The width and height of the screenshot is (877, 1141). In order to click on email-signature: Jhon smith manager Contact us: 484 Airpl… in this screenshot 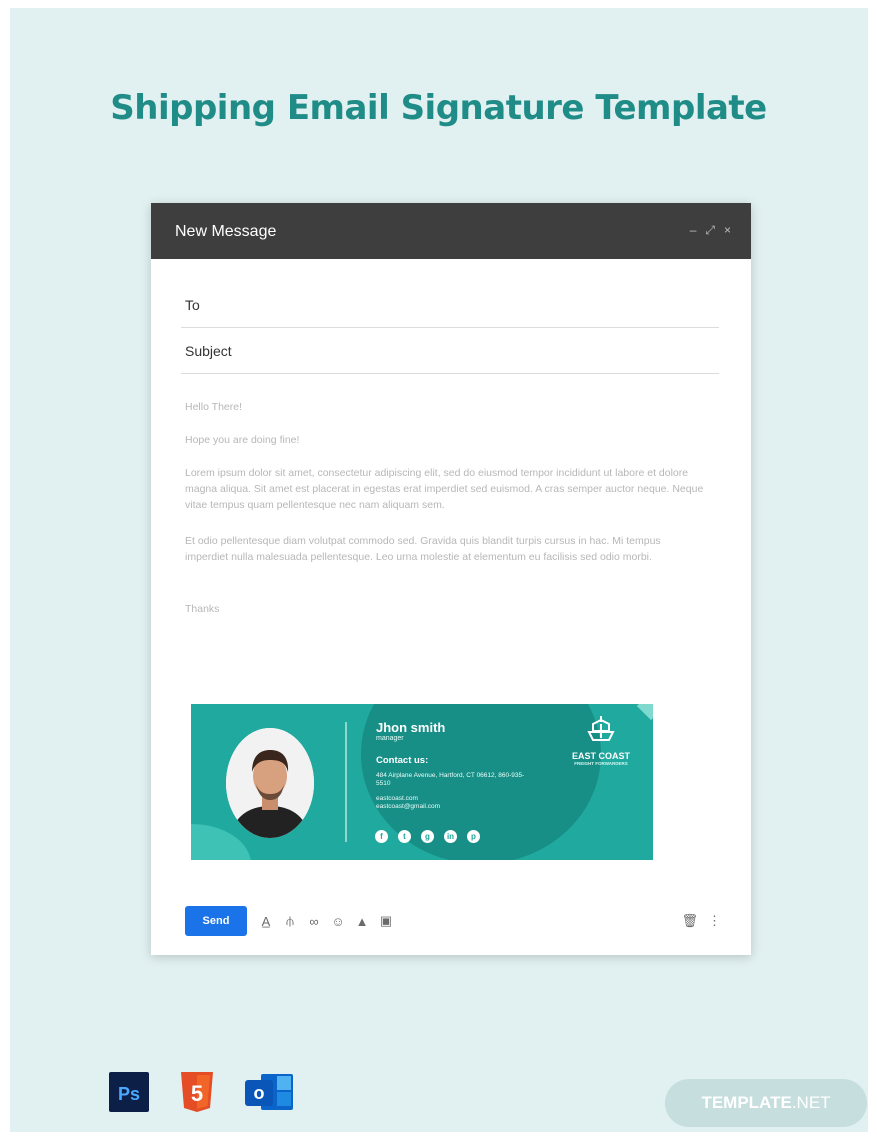, I will do `click(422, 782)`.